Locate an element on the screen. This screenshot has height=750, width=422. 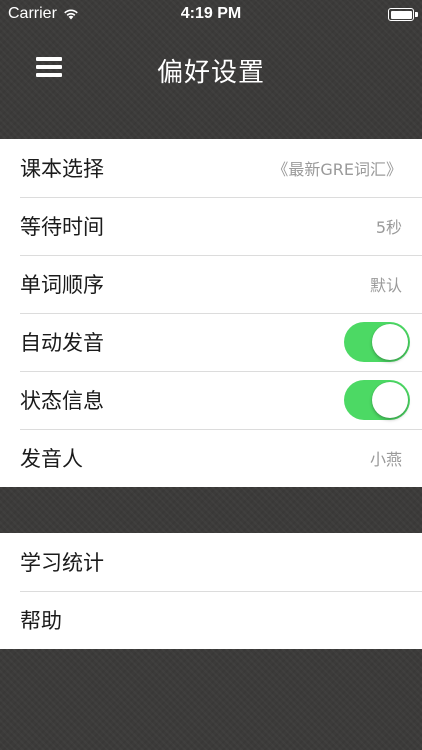
help-row: 帮助 is located at coordinates (211, 620).